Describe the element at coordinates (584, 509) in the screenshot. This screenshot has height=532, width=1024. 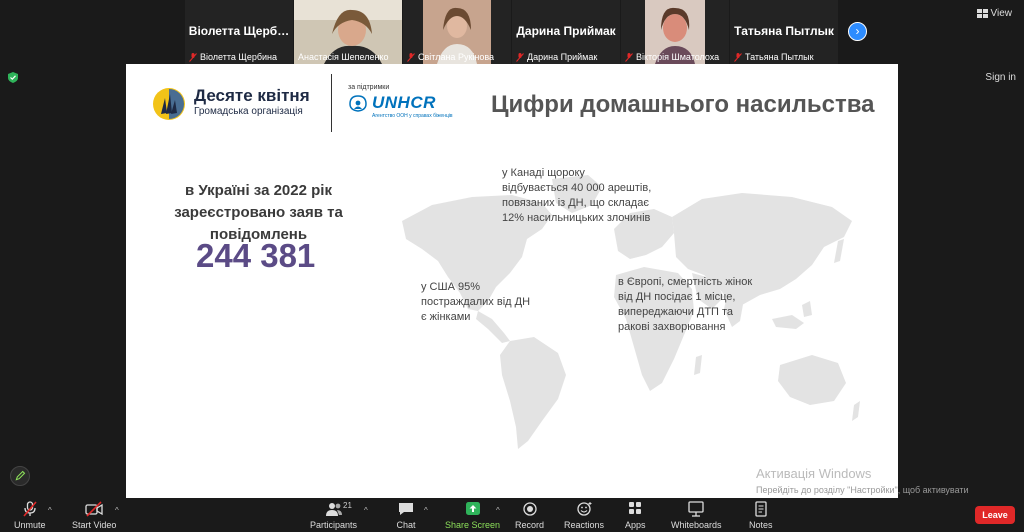
I see `reactions-smiley-icon` at that location.